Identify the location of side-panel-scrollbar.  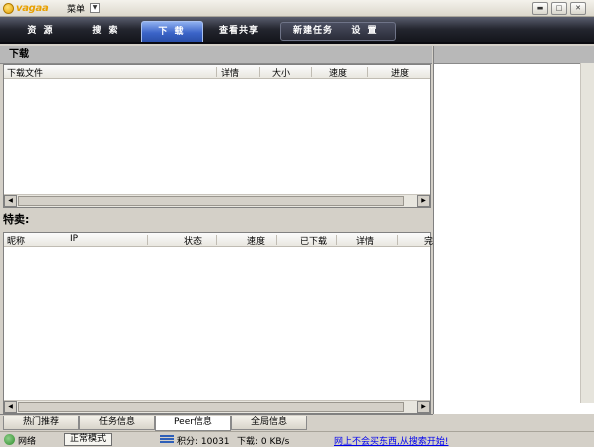
(587, 233).